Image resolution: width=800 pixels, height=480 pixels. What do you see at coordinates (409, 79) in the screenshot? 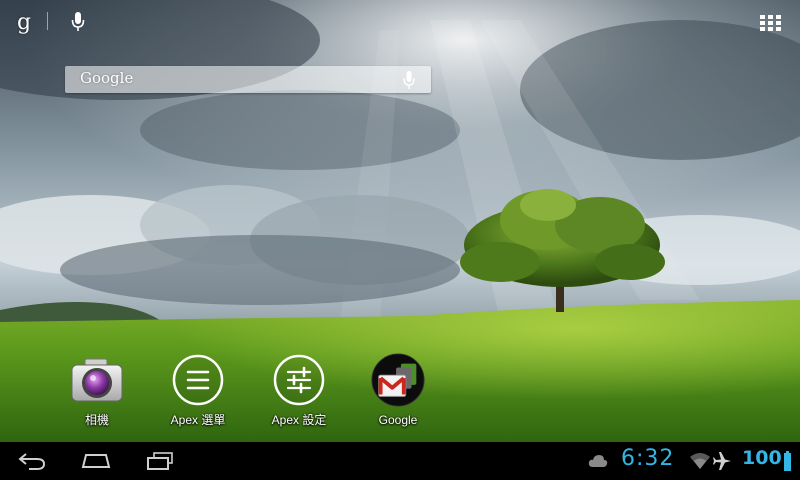
I see `microphone-icon` at bounding box center [409, 79].